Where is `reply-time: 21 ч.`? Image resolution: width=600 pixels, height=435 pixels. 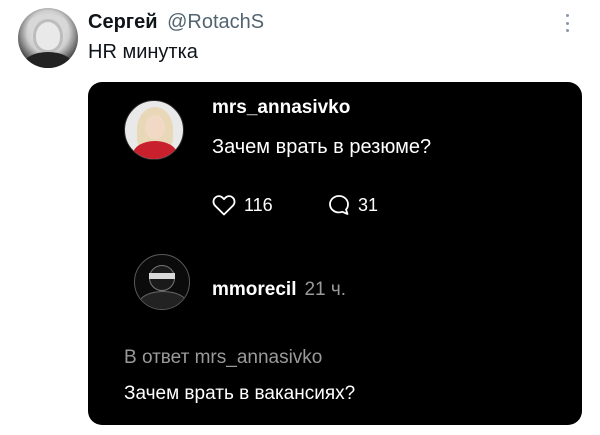
reply-time: 21 ч. is located at coordinates (325, 289).